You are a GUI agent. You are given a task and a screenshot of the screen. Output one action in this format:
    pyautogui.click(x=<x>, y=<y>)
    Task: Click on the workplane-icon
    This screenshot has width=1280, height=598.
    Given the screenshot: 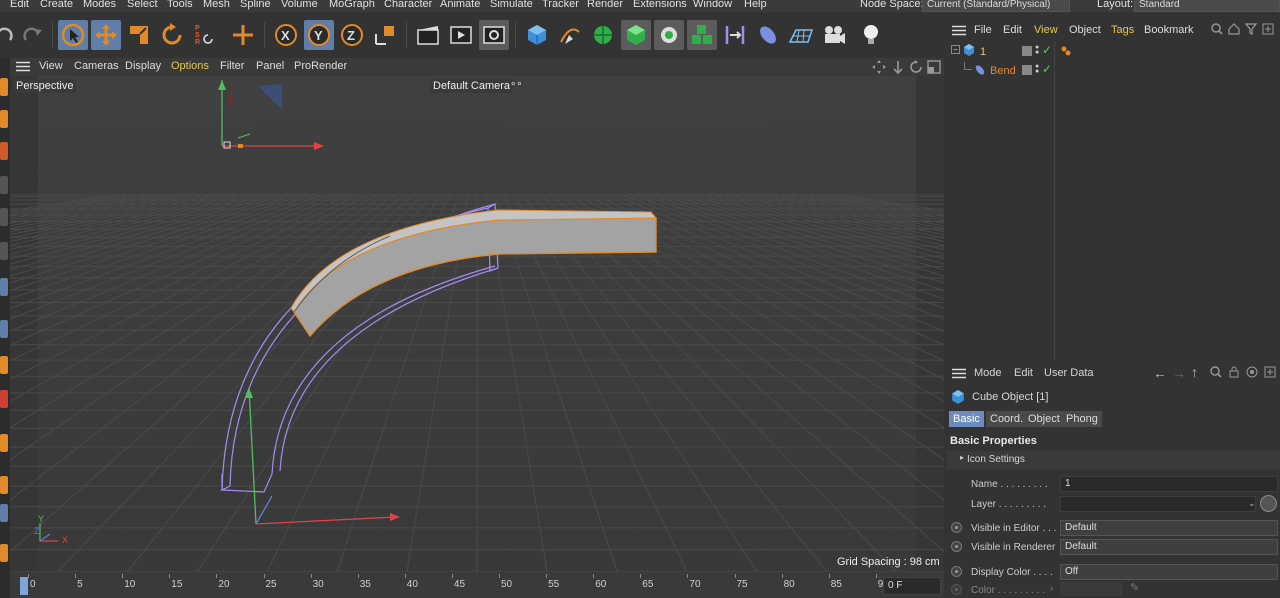 What is the action you would take?
    pyautogui.click(x=4, y=365)
    